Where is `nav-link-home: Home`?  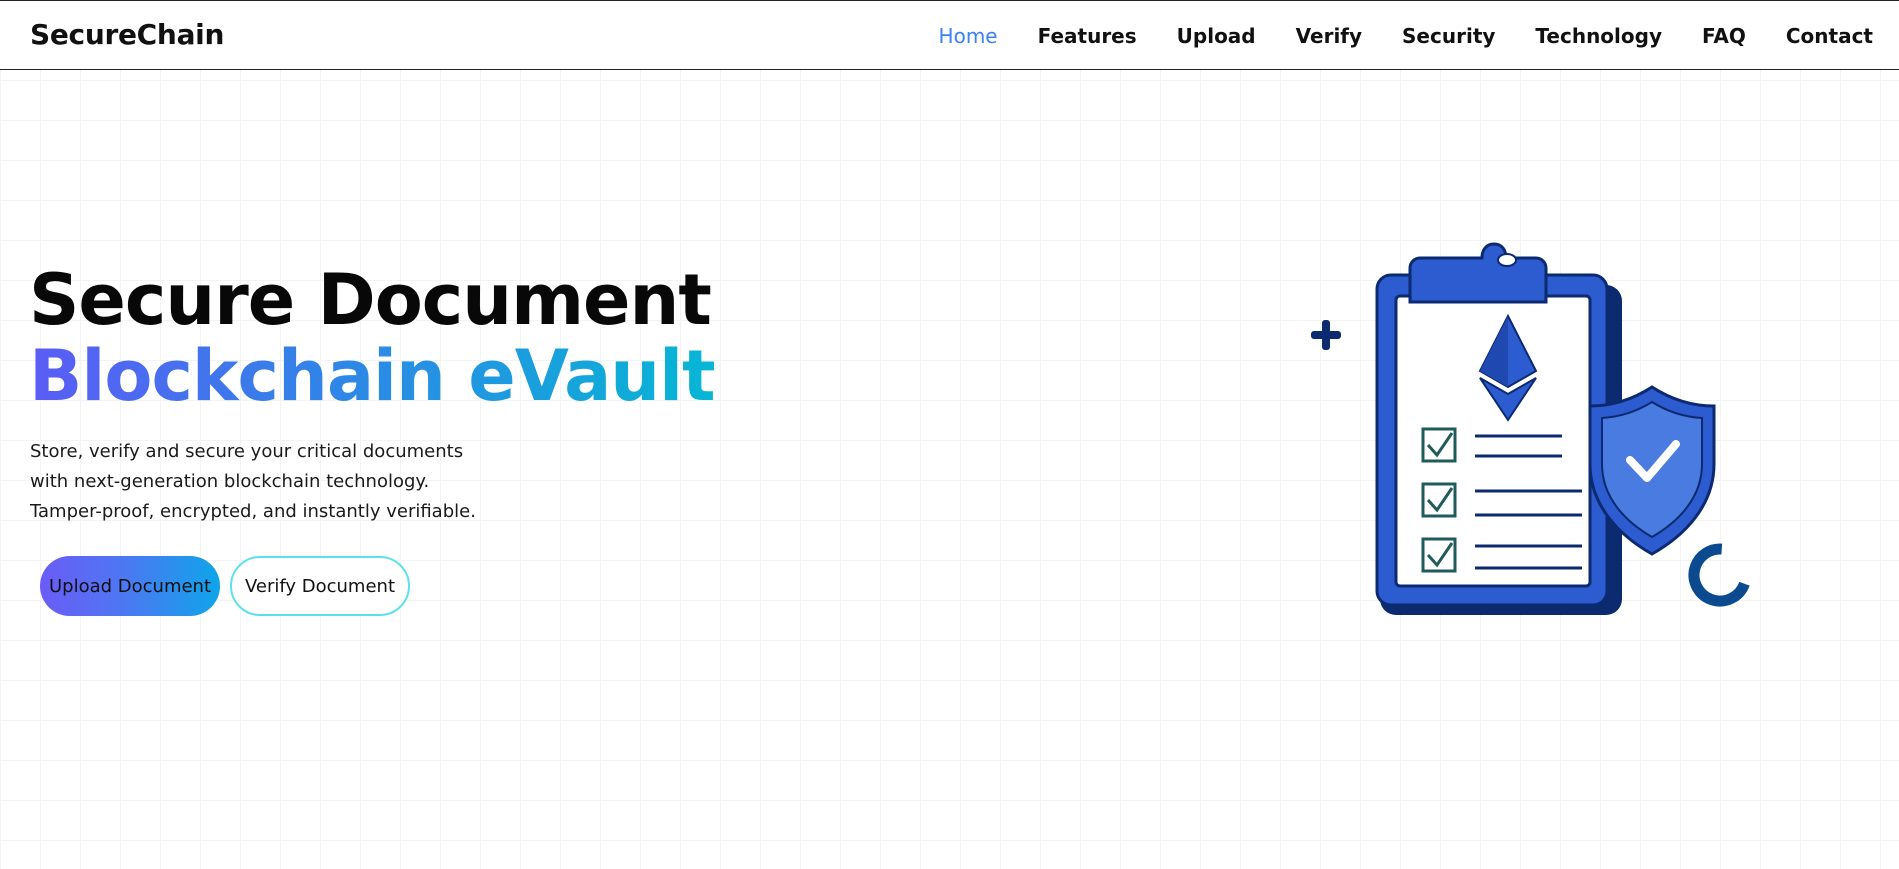 nav-link-home: Home is located at coordinates (968, 36).